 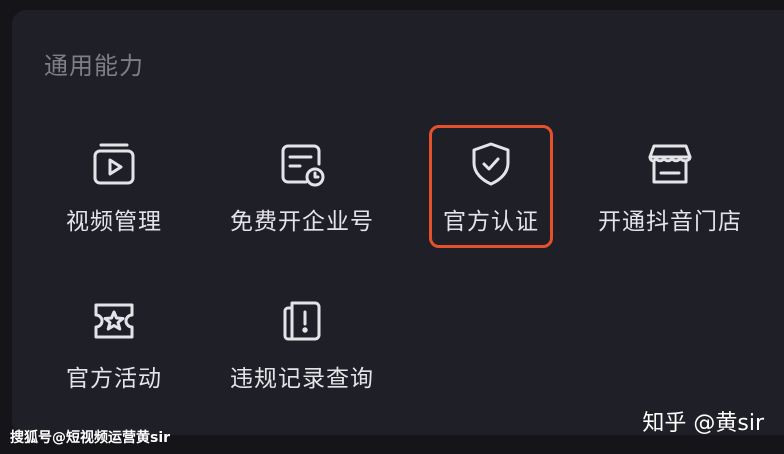 What do you see at coordinates (670, 164) in the screenshot?
I see `storefront-icon` at bounding box center [670, 164].